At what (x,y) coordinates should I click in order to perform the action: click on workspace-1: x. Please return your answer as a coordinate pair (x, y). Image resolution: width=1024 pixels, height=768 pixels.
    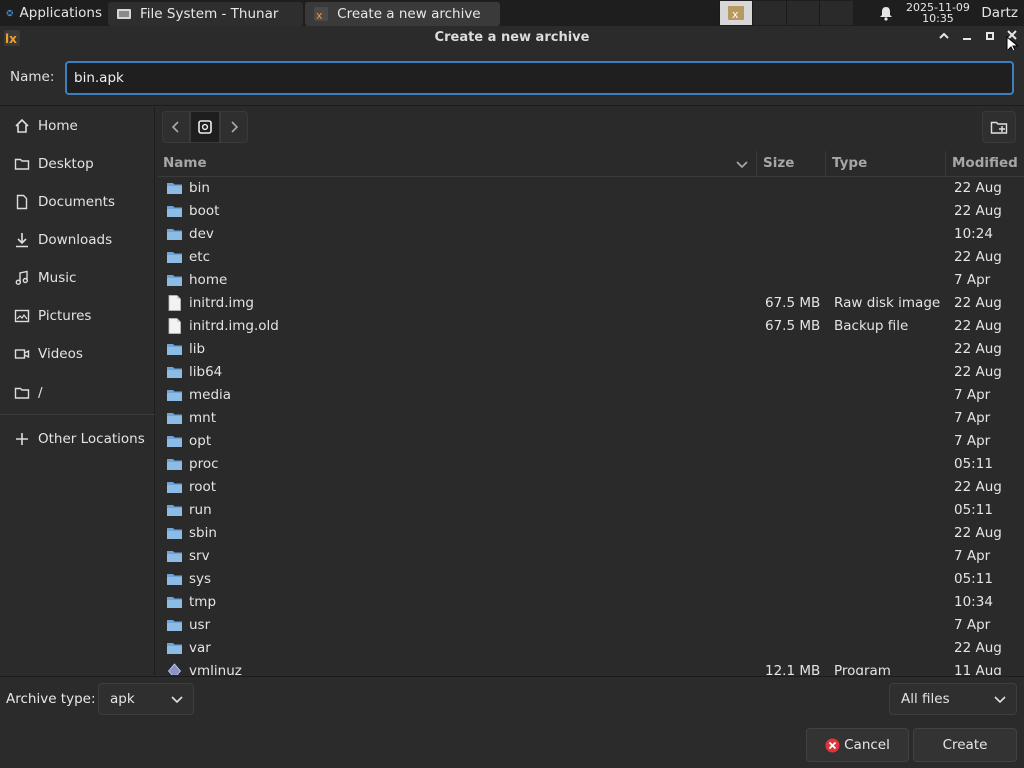
    Looking at the image, I should click on (735, 13).